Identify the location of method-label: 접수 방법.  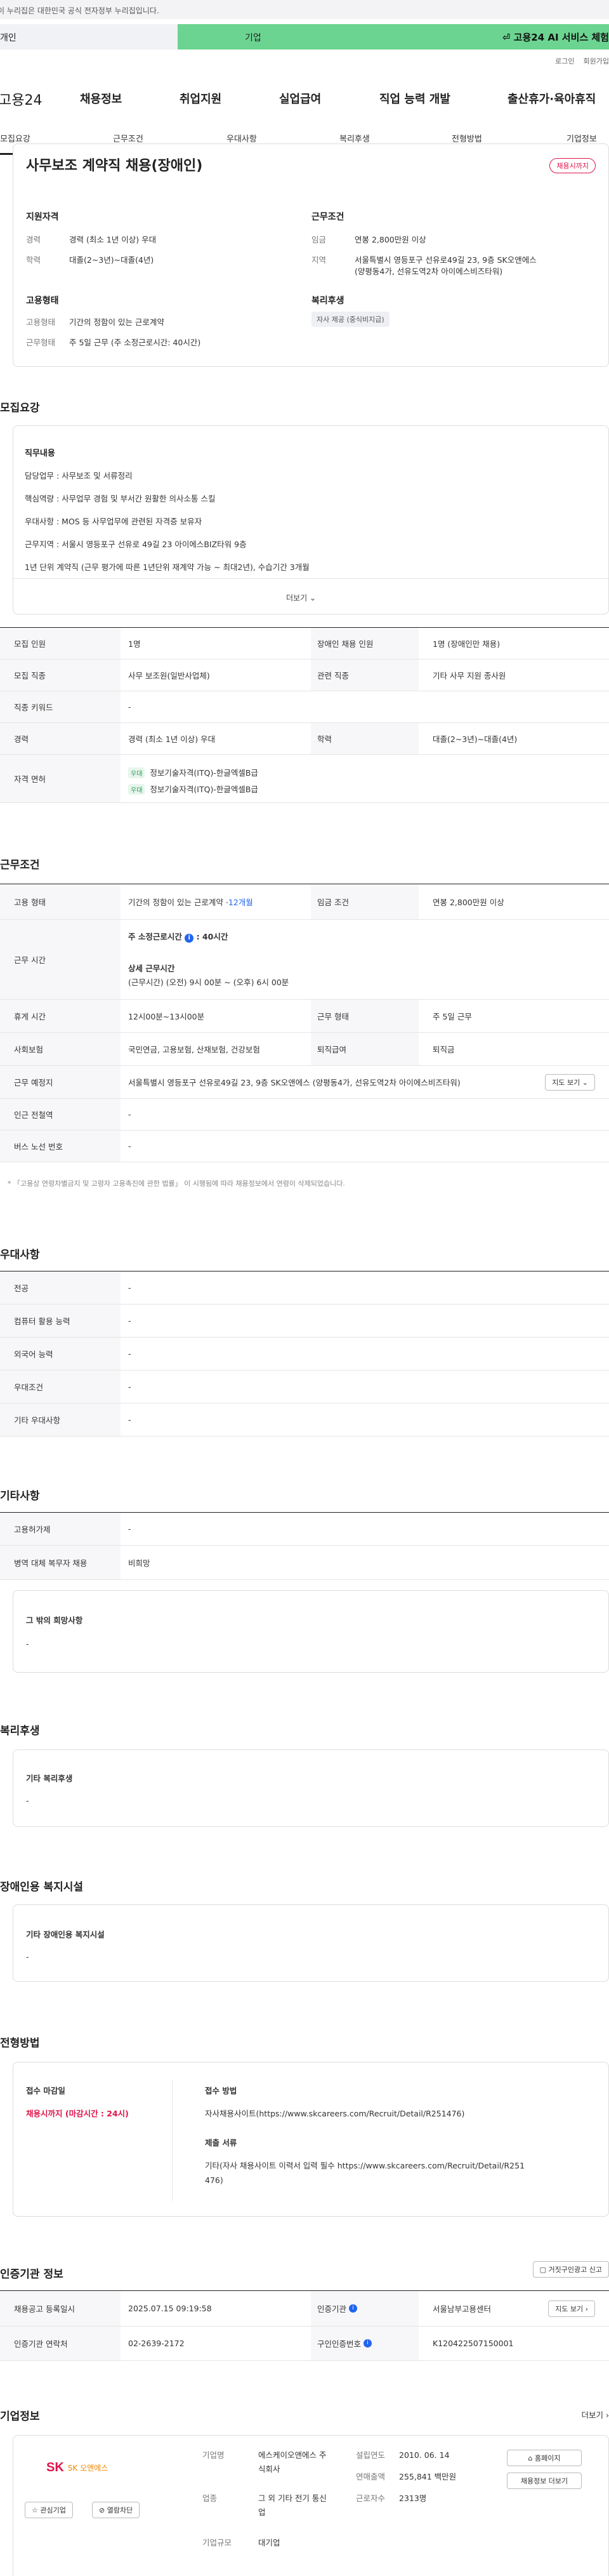
(221, 2090).